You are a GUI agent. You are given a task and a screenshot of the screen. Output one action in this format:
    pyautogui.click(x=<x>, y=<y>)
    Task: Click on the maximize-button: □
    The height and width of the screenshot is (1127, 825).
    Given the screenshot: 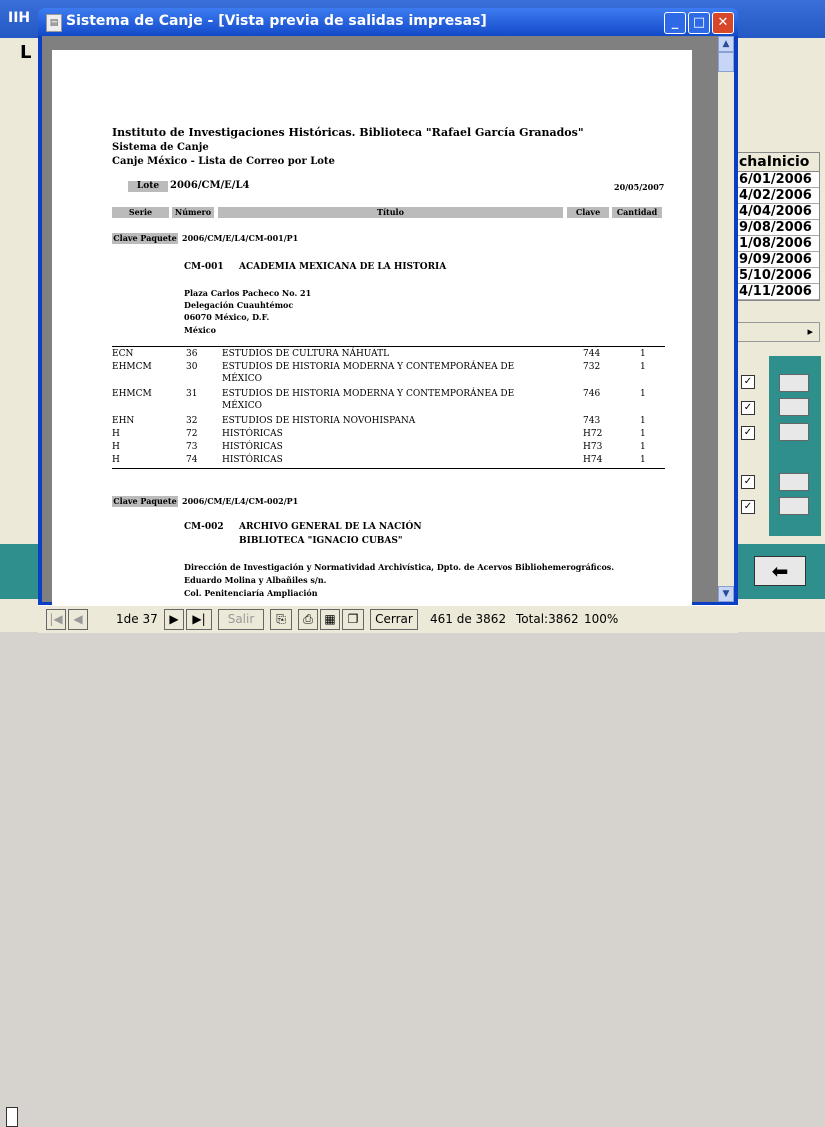 What is the action you would take?
    pyautogui.click(x=699, y=23)
    